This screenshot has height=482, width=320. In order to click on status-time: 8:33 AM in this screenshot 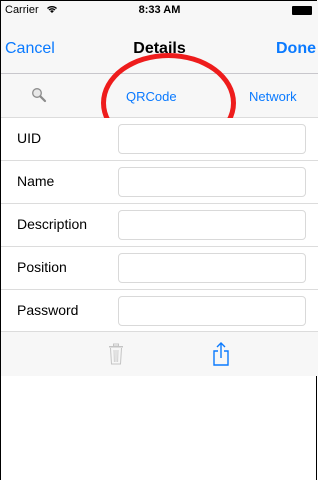, I will do `click(159, 10)`.